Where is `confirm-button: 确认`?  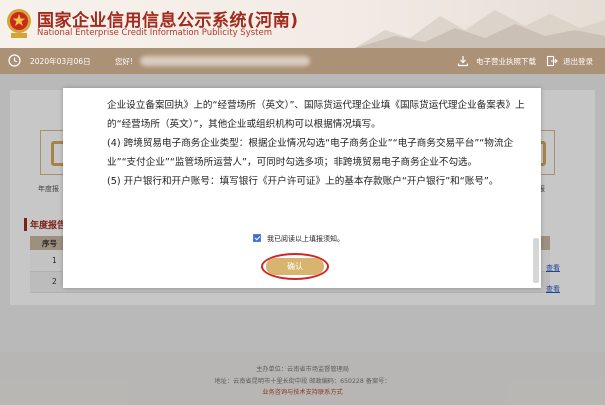 confirm-button: 确认 is located at coordinates (295, 266).